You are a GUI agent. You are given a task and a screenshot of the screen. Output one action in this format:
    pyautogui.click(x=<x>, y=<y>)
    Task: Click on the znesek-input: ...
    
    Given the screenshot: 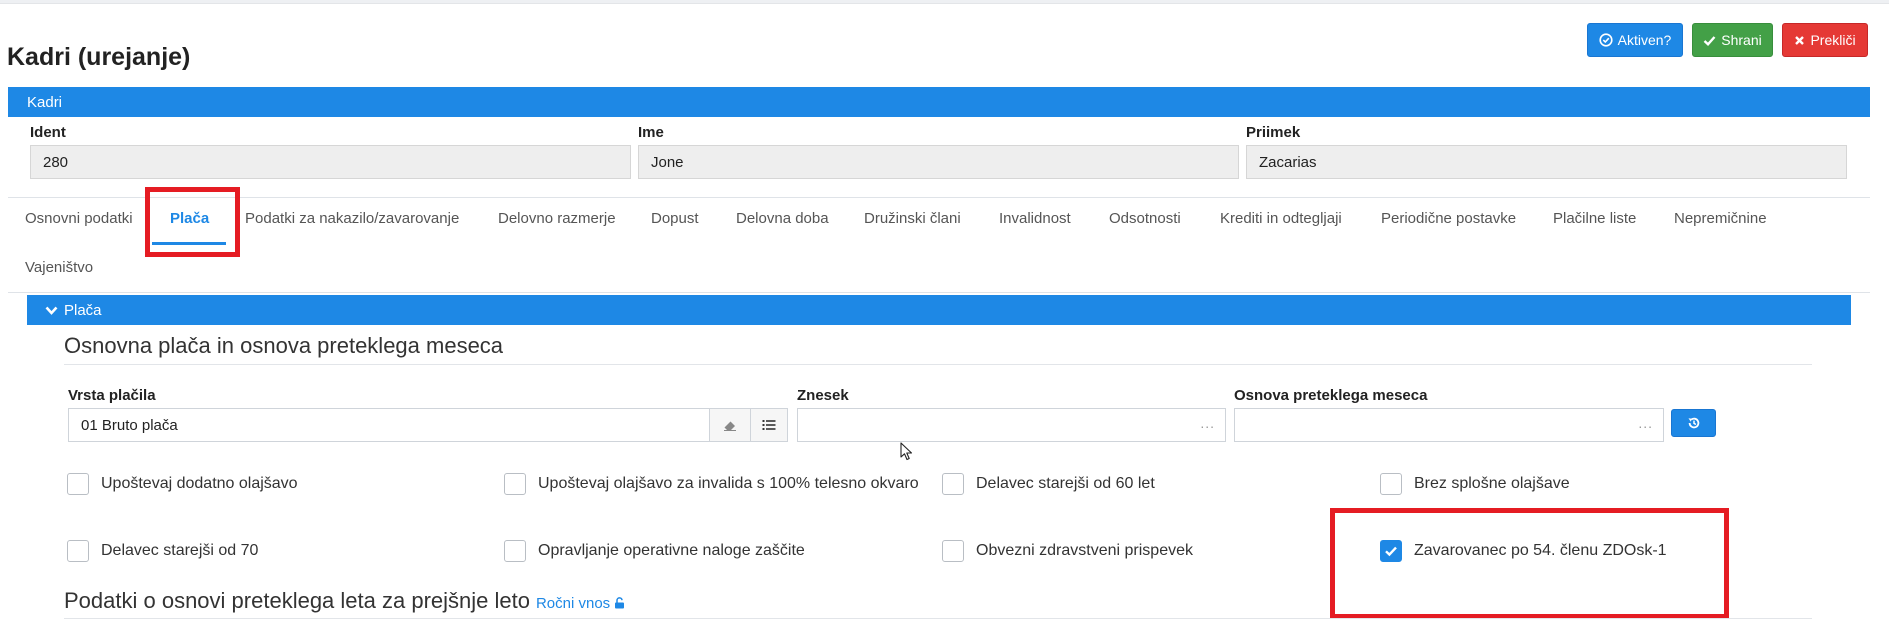 What is the action you would take?
    pyautogui.click(x=1011, y=425)
    